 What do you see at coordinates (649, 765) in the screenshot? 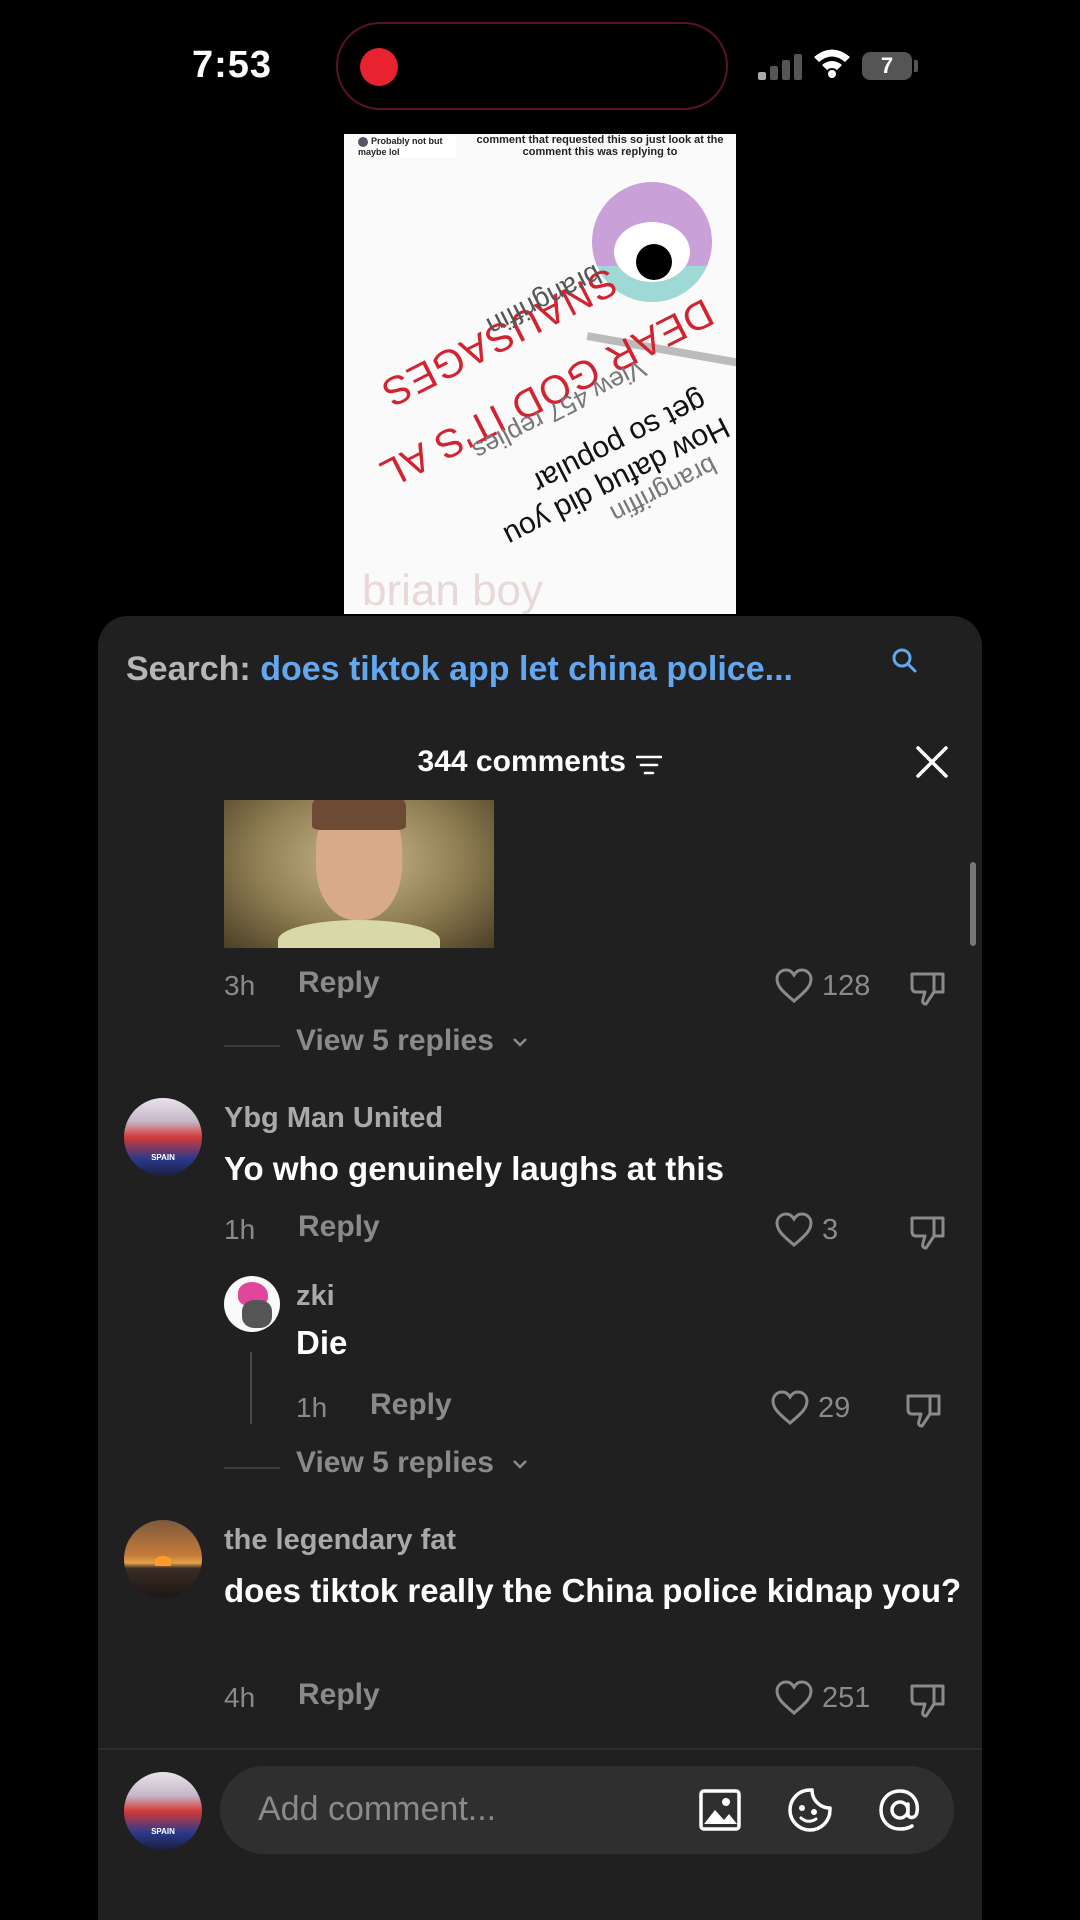
I see `filter-icon` at bounding box center [649, 765].